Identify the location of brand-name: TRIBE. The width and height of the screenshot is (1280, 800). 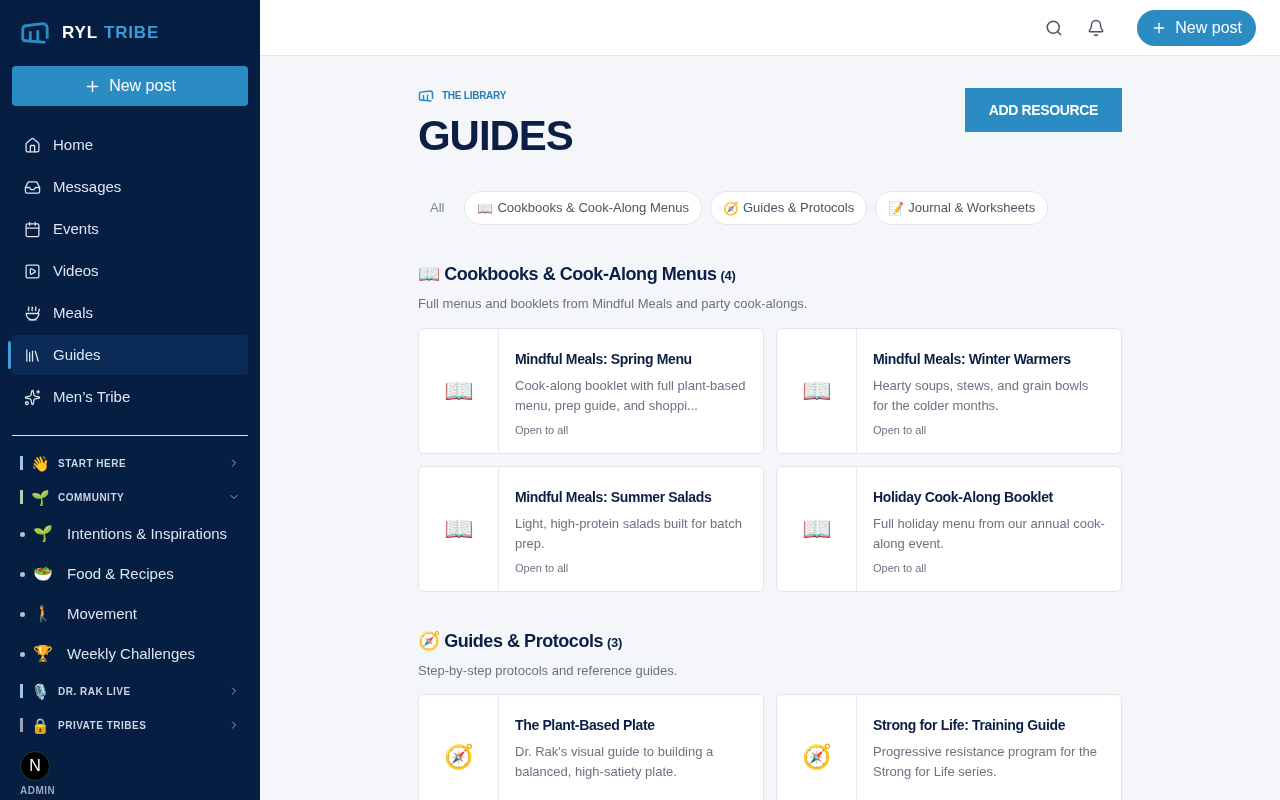
(131, 33).